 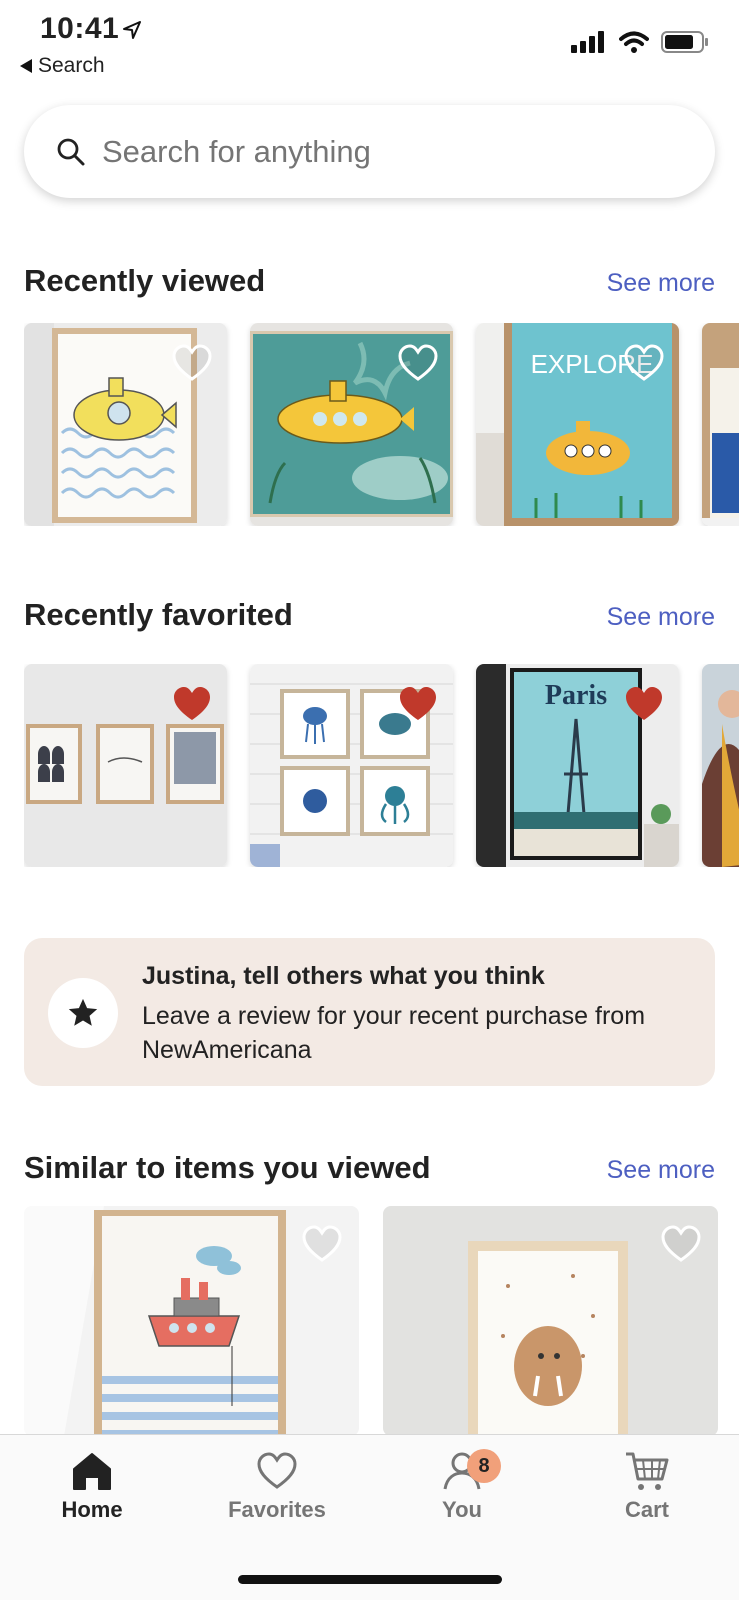 I want to click on status-icons, so click(x=640, y=42).